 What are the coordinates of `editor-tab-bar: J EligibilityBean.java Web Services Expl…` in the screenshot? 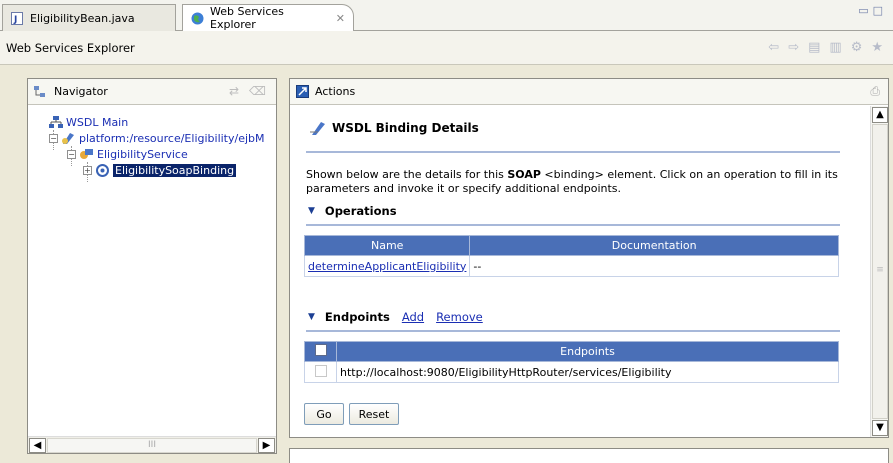 It's located at (446, 15).